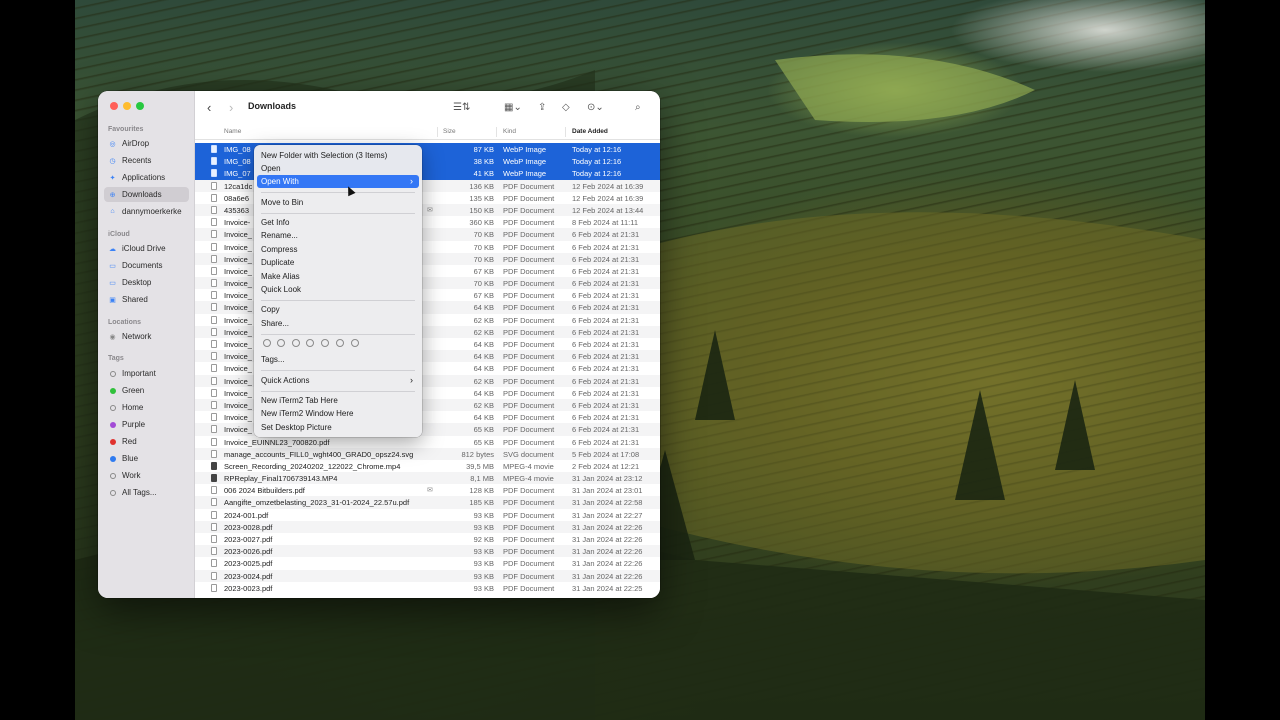 The image size is (1280, 720). I want to click on back-button: ‹, so click(209, 107).